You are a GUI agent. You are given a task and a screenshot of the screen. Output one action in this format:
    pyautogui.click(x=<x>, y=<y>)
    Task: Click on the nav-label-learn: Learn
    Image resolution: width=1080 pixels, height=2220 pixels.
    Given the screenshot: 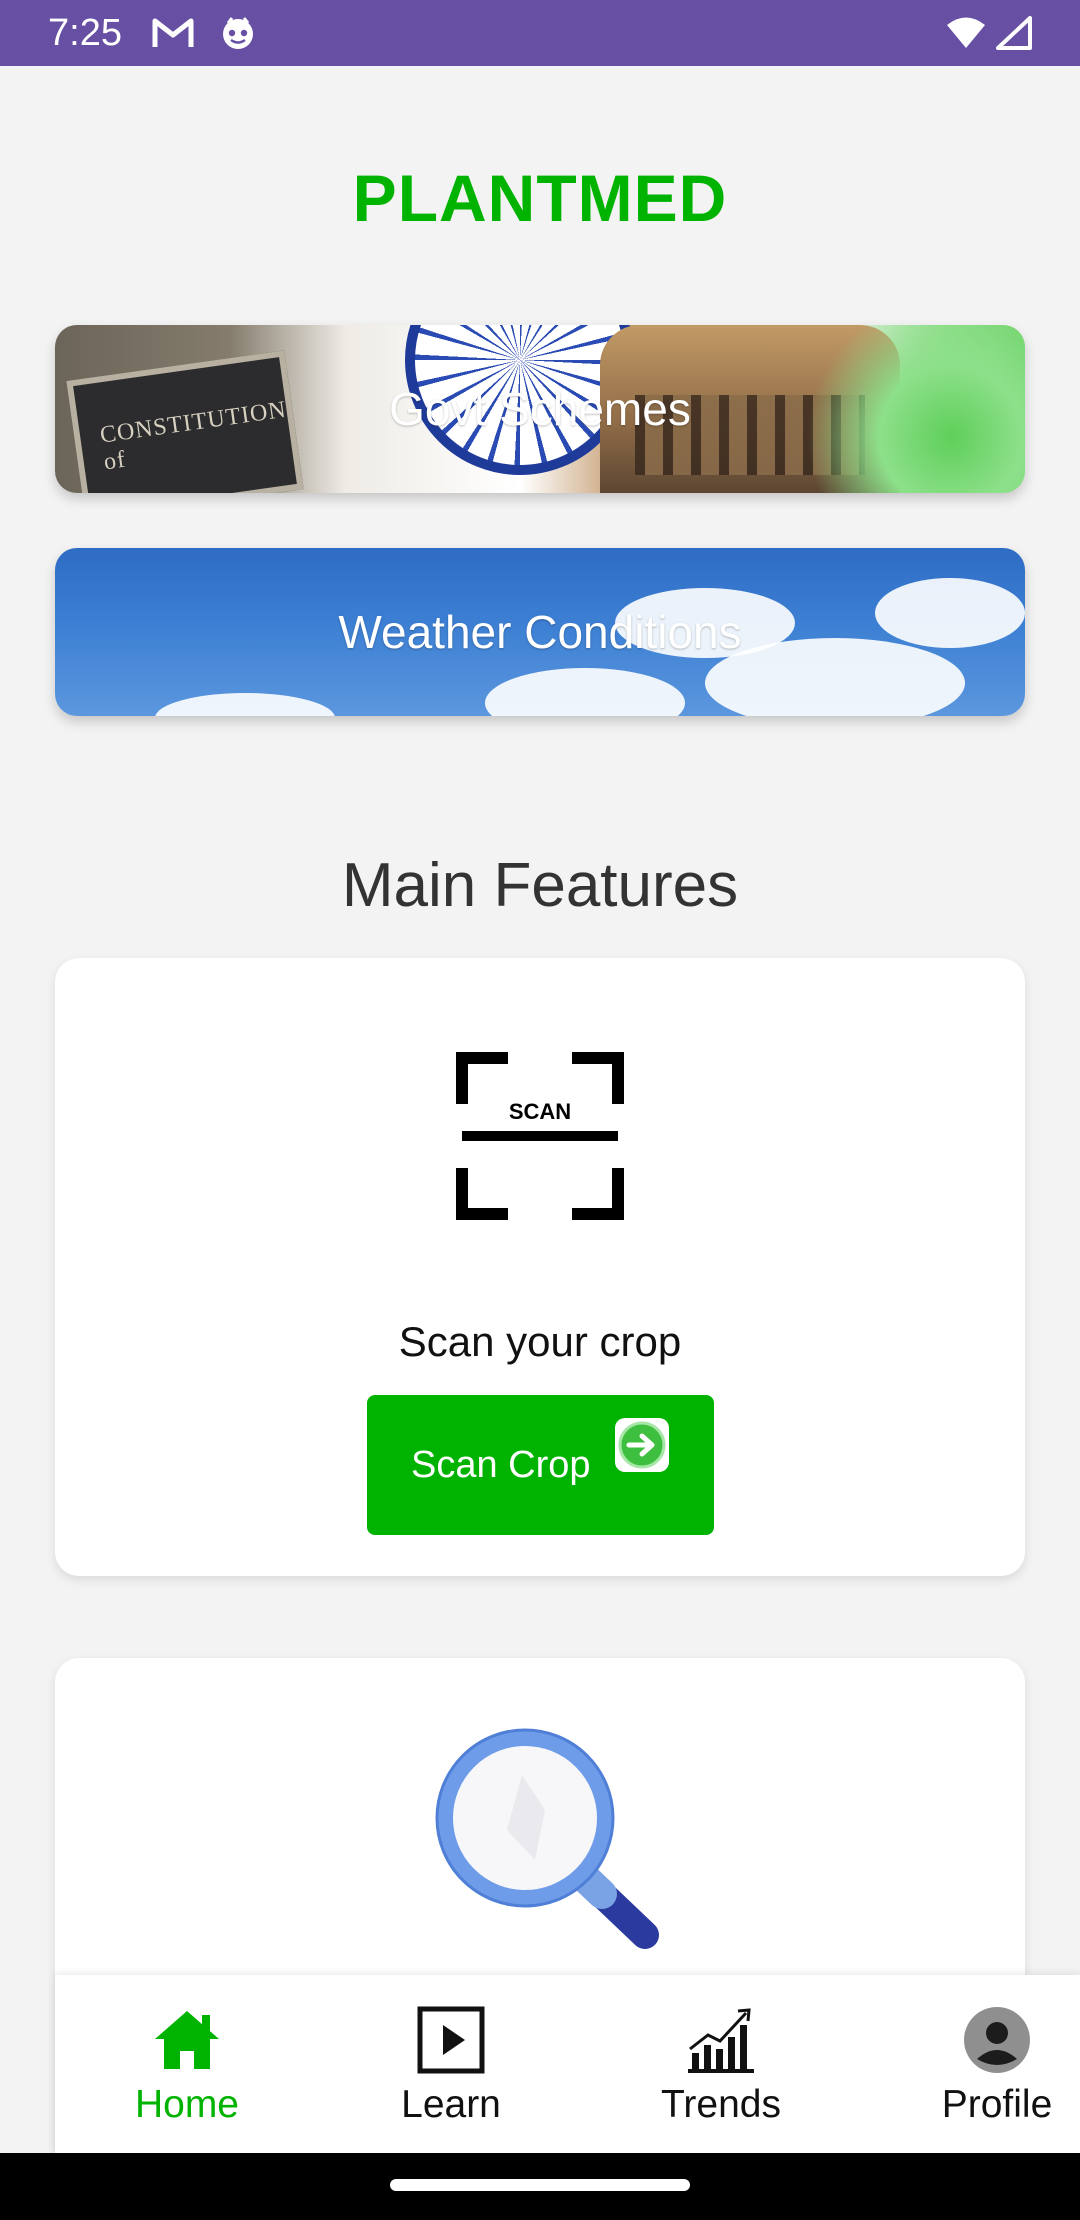 What is the action you would take?
    pyautogui.click(x=451, y=2104)
    